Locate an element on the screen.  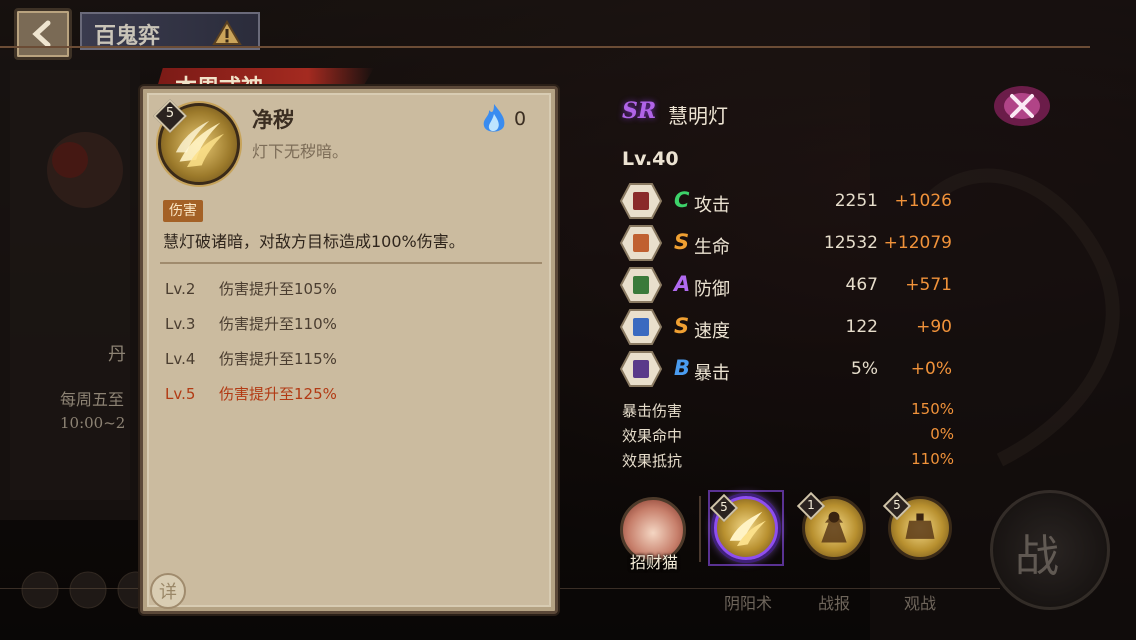
shikigami-name: 慧明灯 is located at coordinates (698, 116).